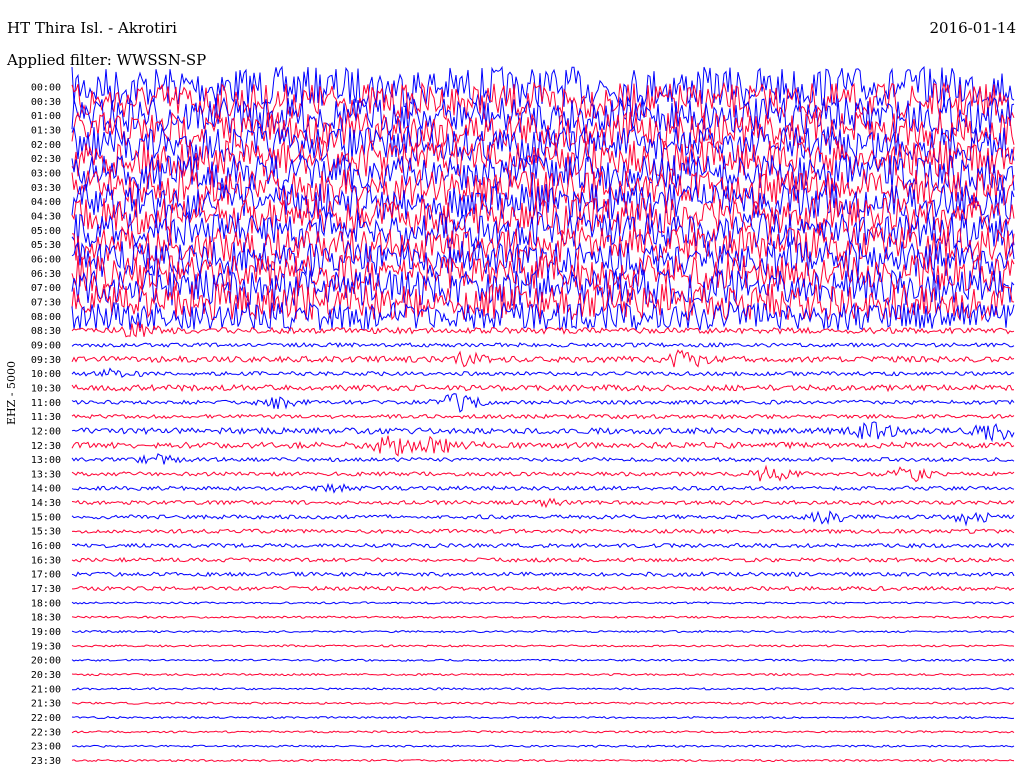 The image size is (1024, 780). Describe the element at coordinates (46, 761) in the screenshot. I see `time-tick-label: 23:30` at that location.